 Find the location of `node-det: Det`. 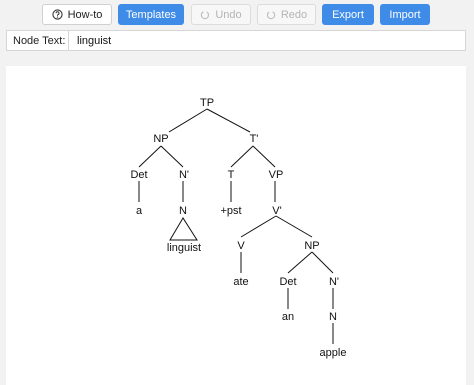

node-det: Det is located at coordinates (138, 175).